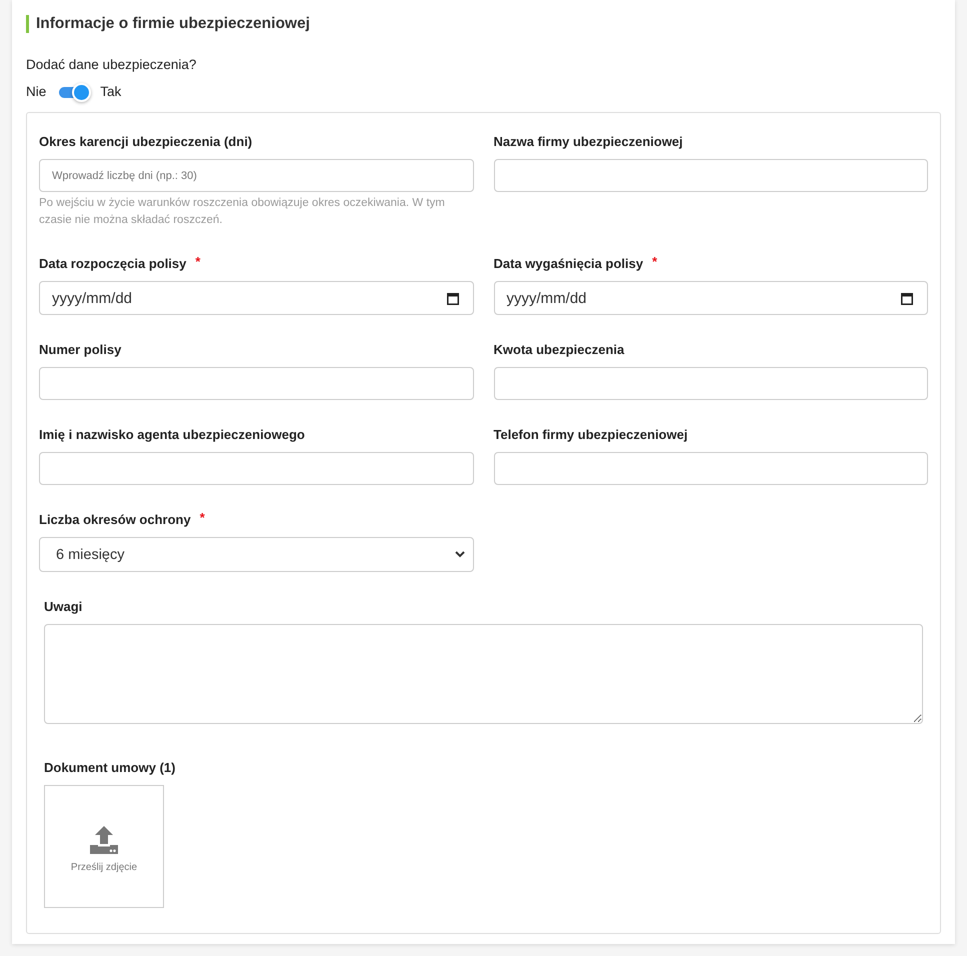  Describe the element at coordinates (111, 65) in the screenshot. I see `question-text: Dodać dane ubezpieczenia?` at that location.